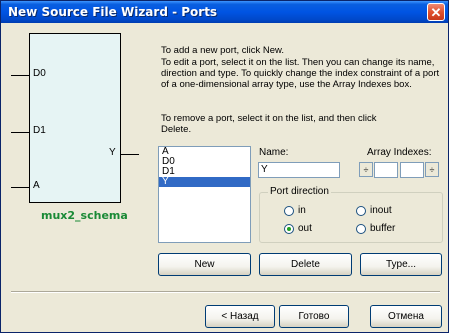 This screenshot has width=449, height=333. I want to click on pin-line-d0, so click(20, 75).